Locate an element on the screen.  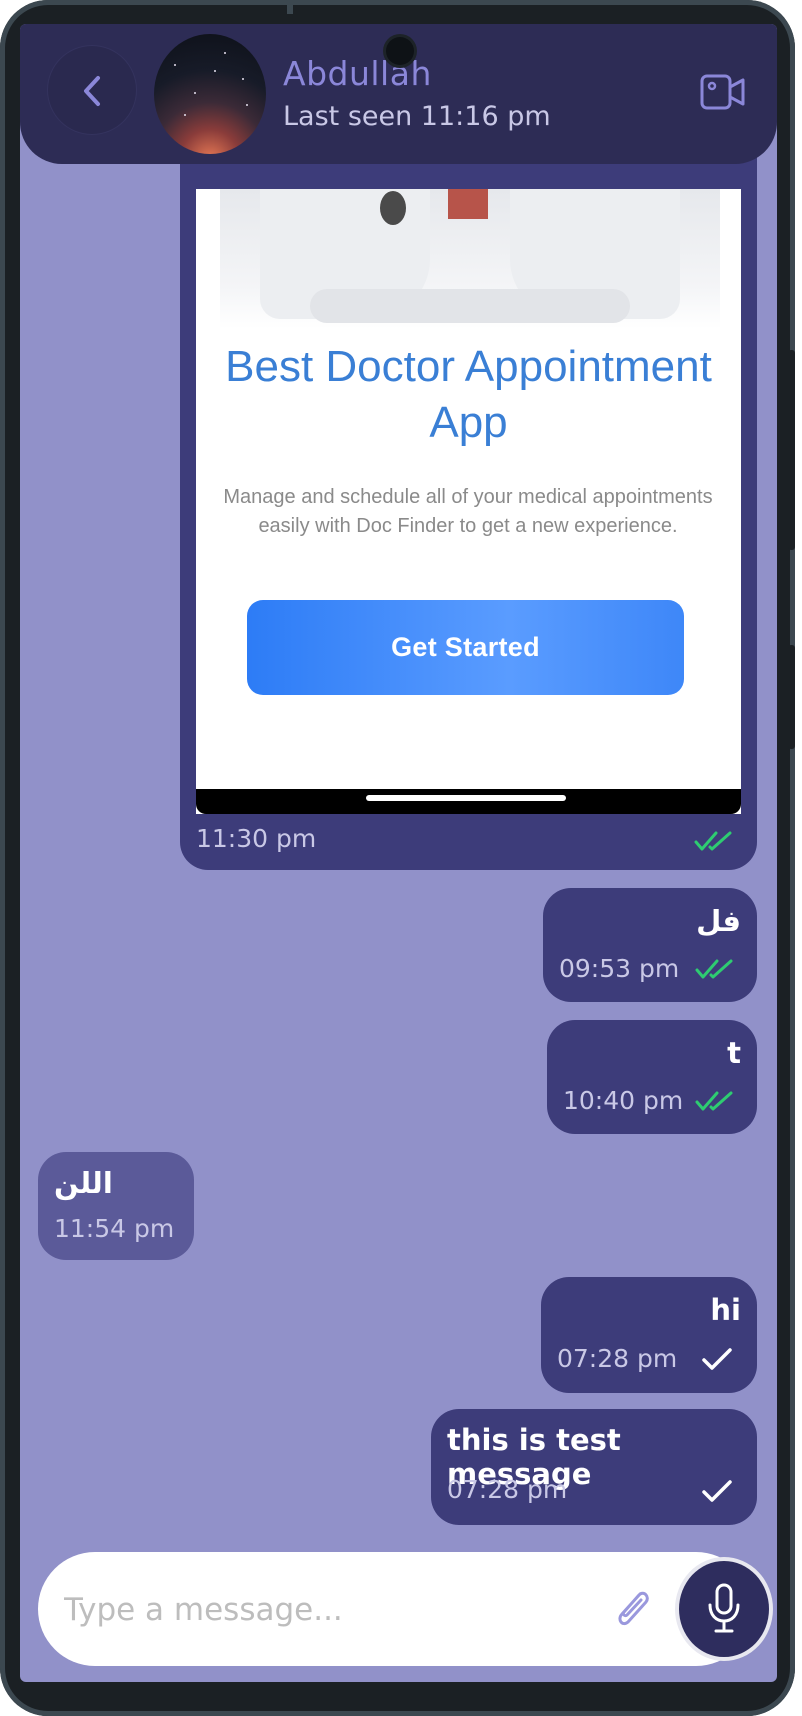
message-input is located at coordinates (299, 1610).